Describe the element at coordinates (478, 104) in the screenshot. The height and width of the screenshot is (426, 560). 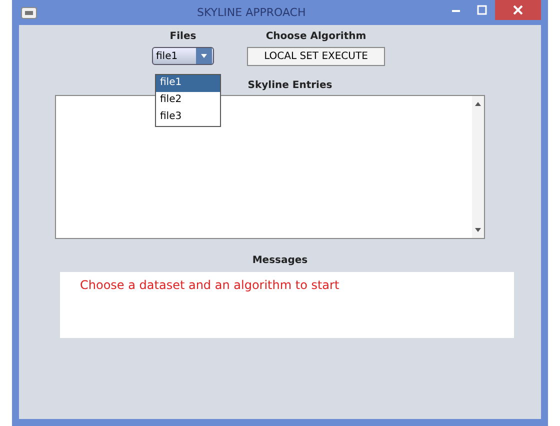
I see `scroll-up-icon` at that location.